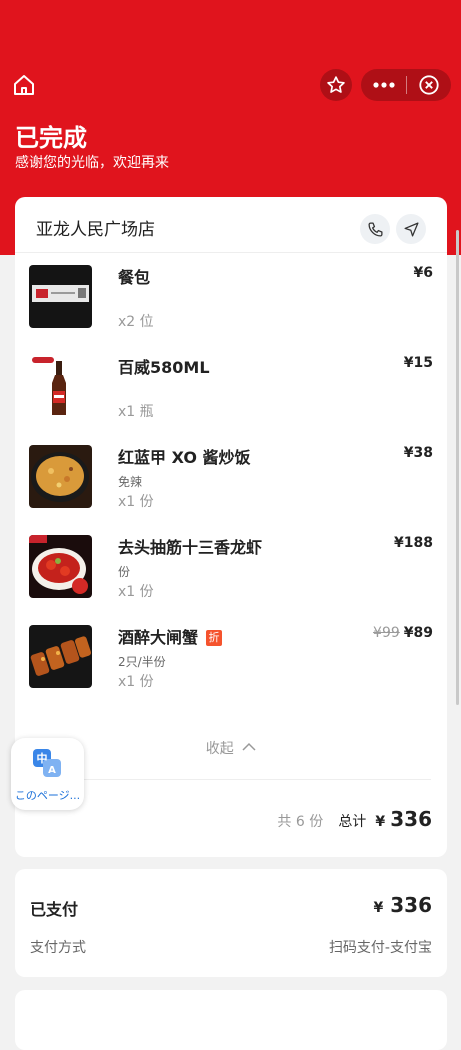 This screenshot has height=1050, width=461. I want to click on star-icon, so click(336, 84).